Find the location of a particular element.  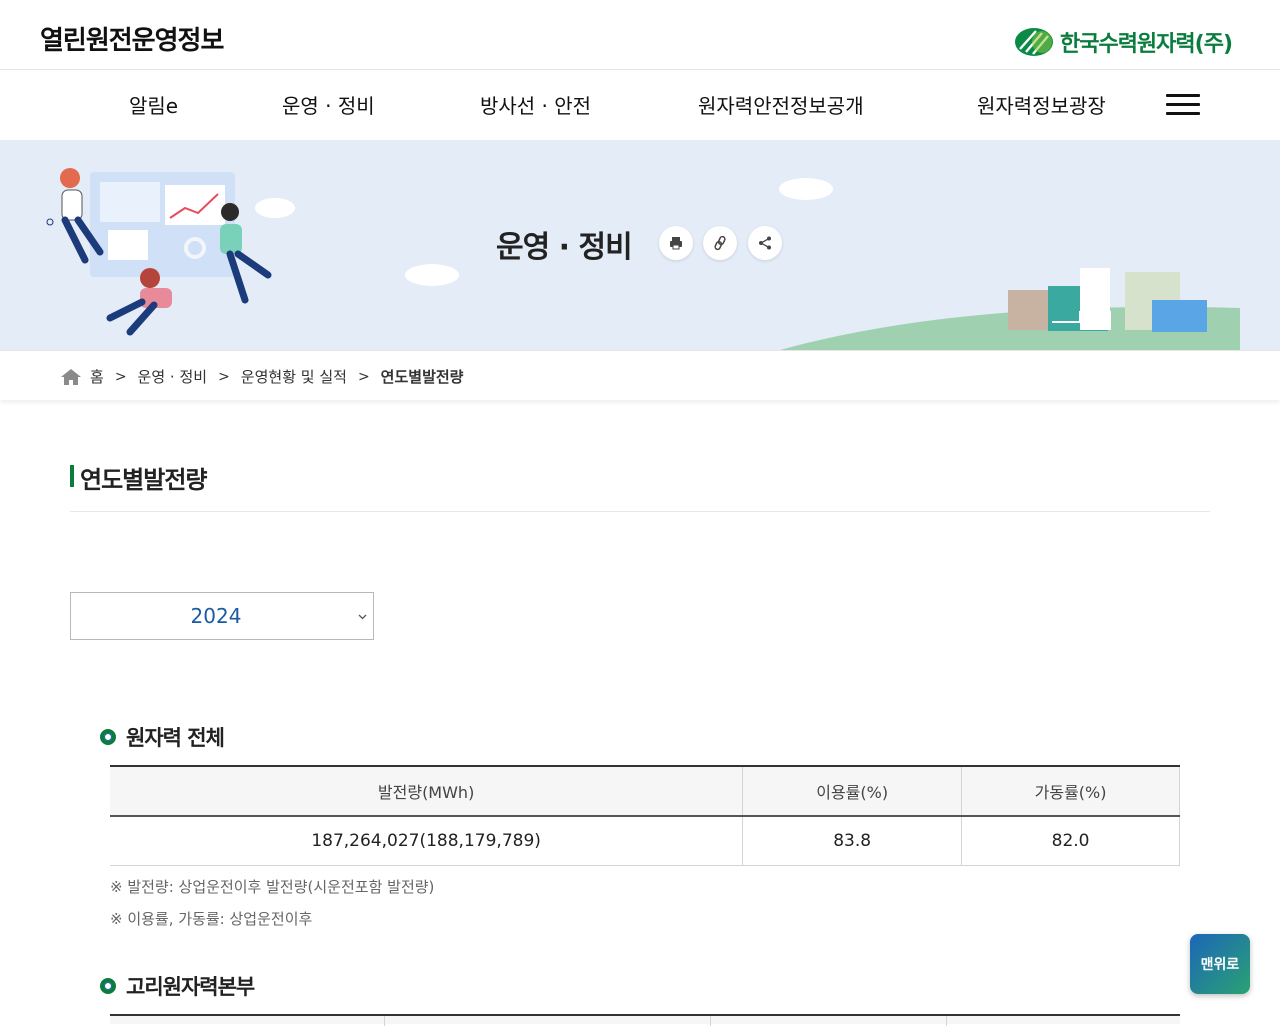

nav-item-radiation-safety: 방사선 · 안전 is located at coordinates (535, 104).